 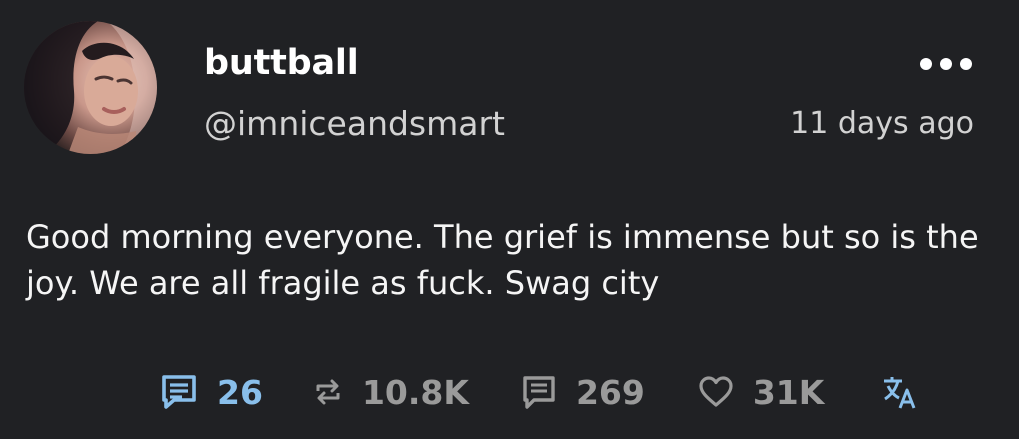 I want to click on comments-button: 26, so click(x=211, y=392).